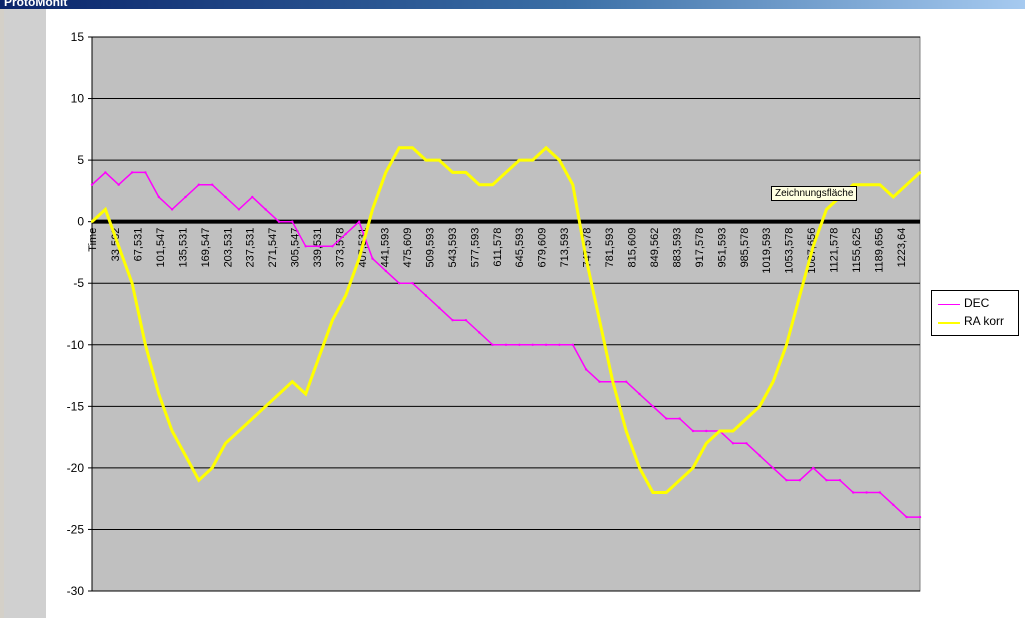 The image size is (1025, 618). Describe the element at coordinates (880, 250) in the screenshot. I see `x-tick-label-34: 1189,656` at that location.